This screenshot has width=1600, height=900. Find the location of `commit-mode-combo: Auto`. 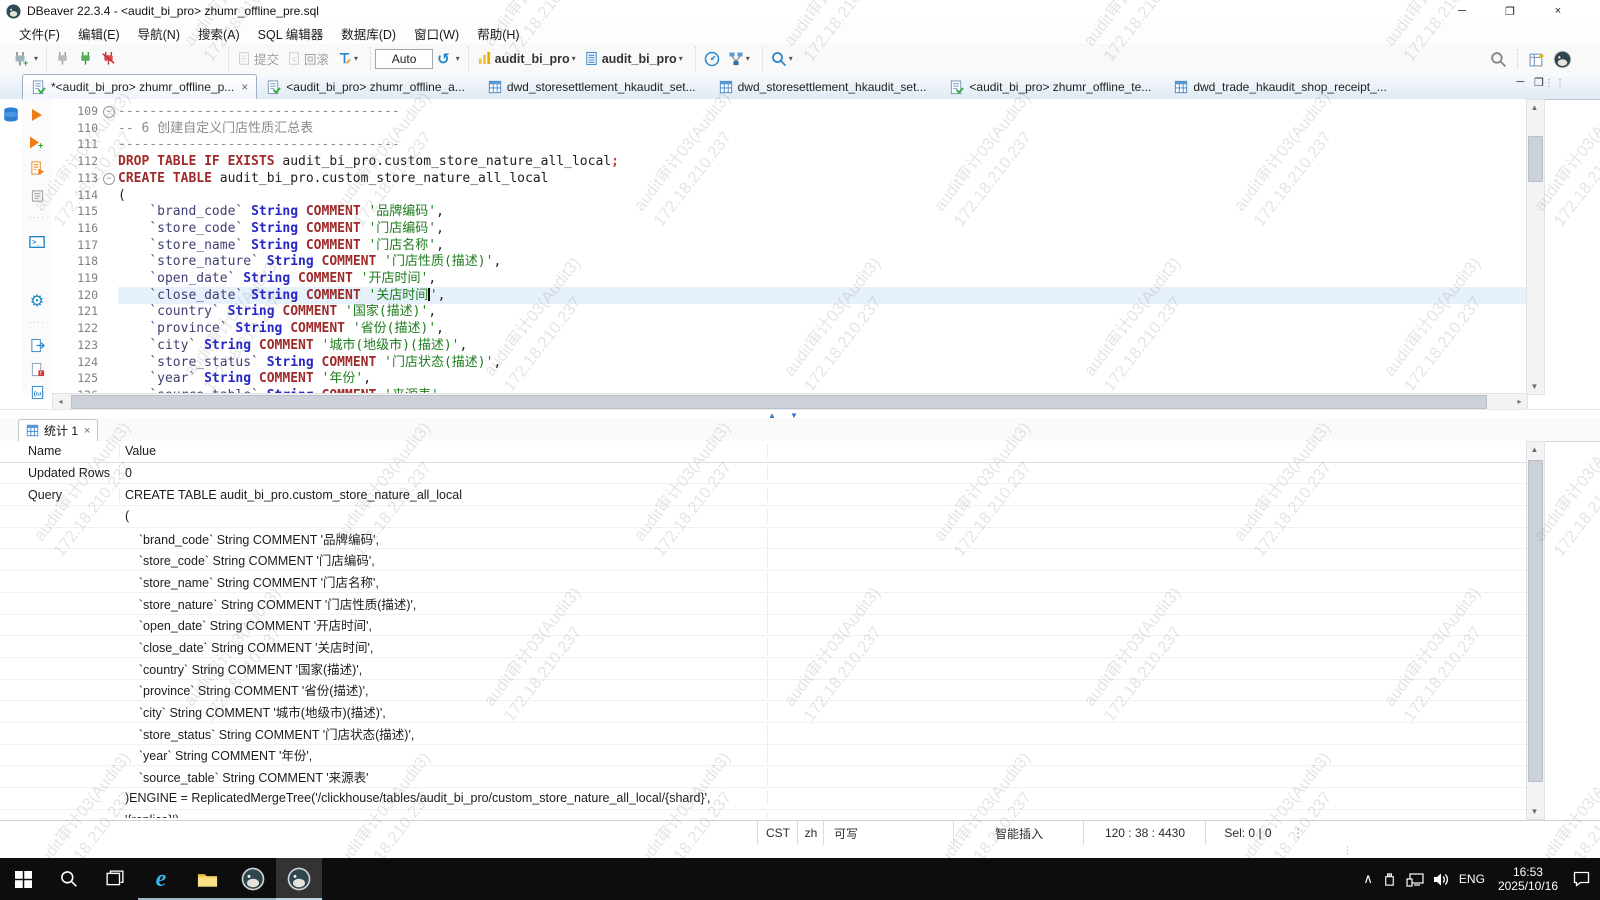

commit-mode-combo: Auto is located at coordinates (404, 58).